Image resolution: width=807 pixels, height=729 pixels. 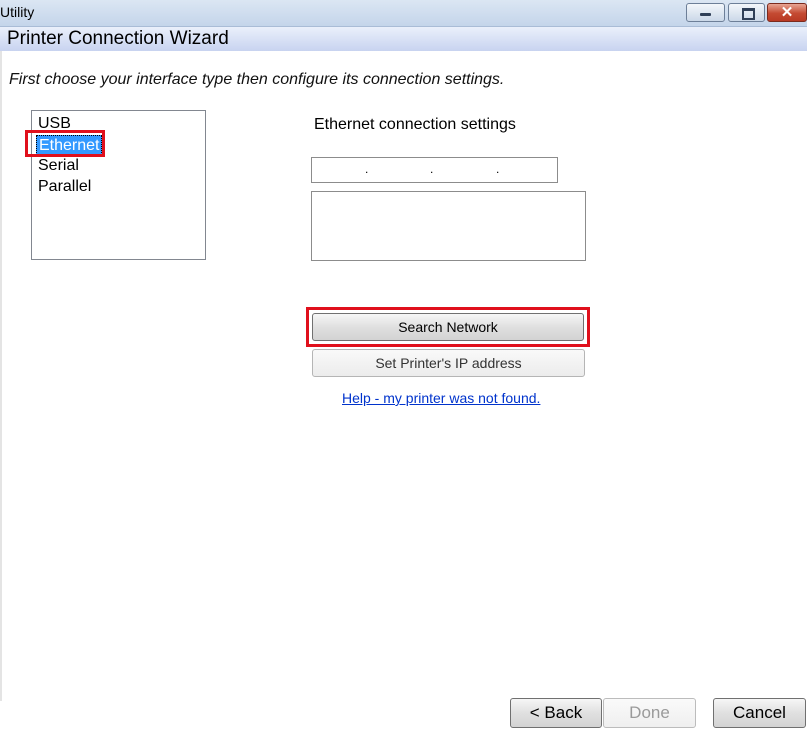 I want to click on interface-item-parallel: Parallel, so click(x=64, y=187).